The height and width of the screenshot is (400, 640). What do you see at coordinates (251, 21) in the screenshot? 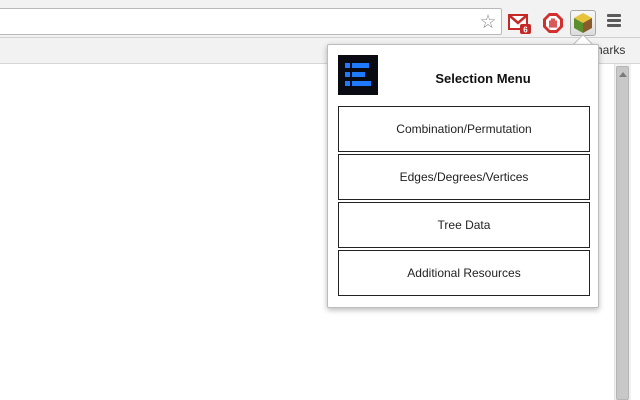
I see `address-bar` at bounding box center [251, 21].